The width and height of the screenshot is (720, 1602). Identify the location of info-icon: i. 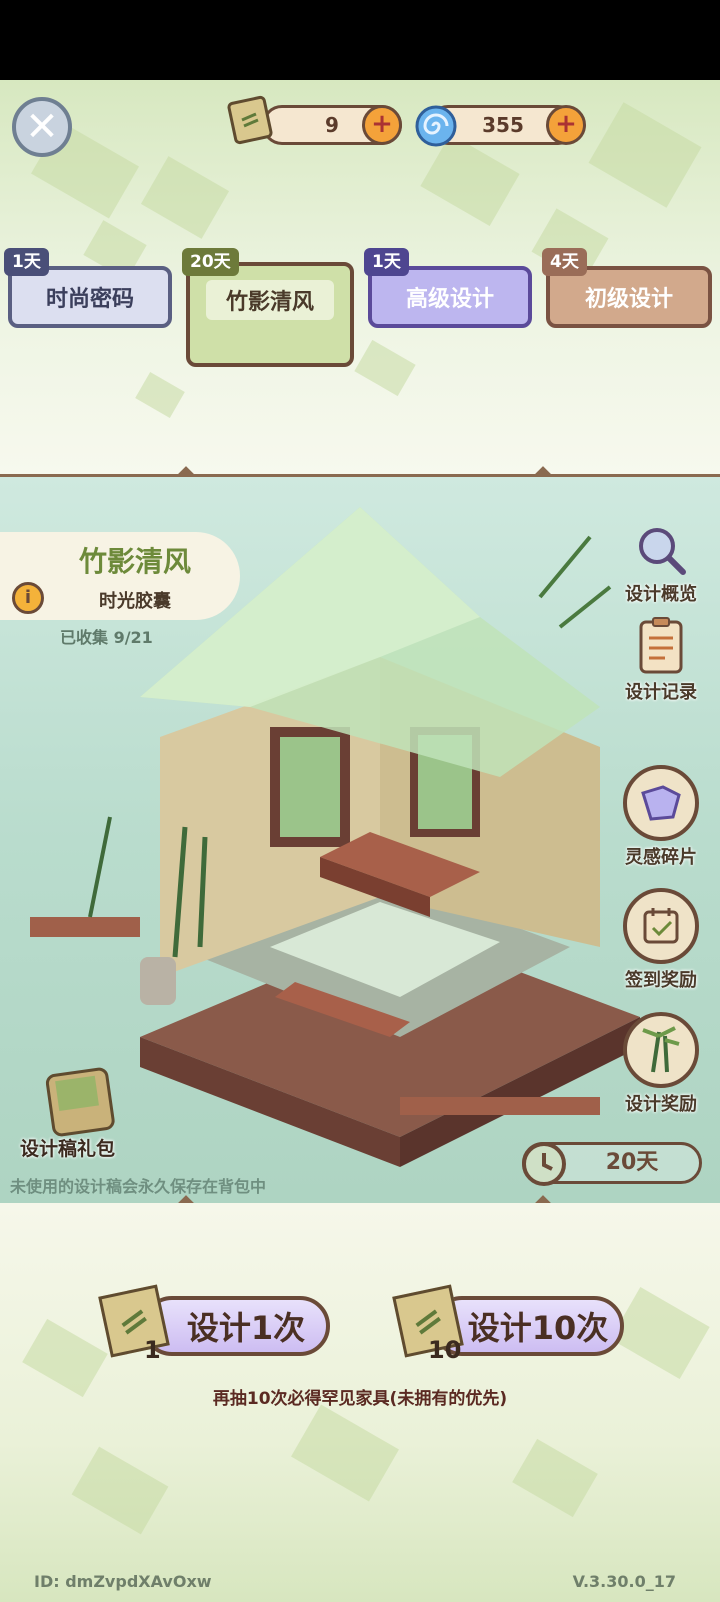
(28, 598).